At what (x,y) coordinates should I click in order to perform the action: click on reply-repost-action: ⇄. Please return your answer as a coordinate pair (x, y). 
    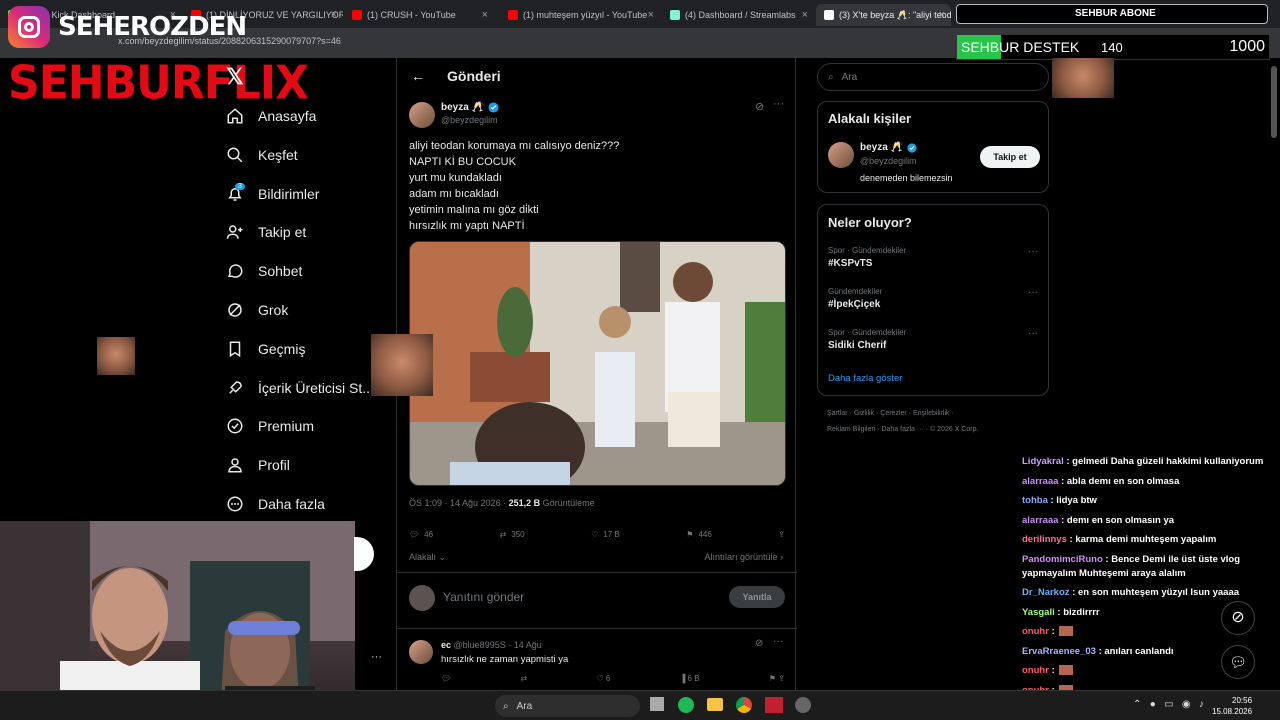
    Looking at the image, I should click on (523, 678).